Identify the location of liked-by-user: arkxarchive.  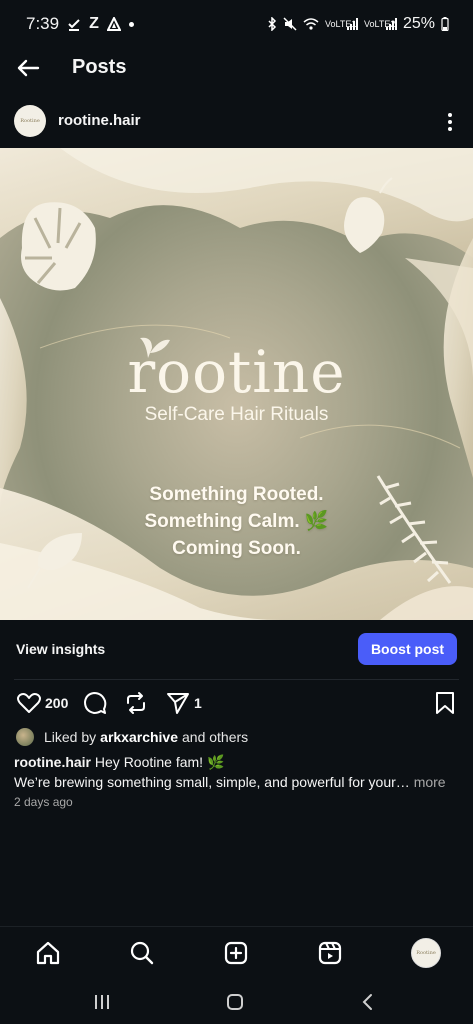
(139, 737).